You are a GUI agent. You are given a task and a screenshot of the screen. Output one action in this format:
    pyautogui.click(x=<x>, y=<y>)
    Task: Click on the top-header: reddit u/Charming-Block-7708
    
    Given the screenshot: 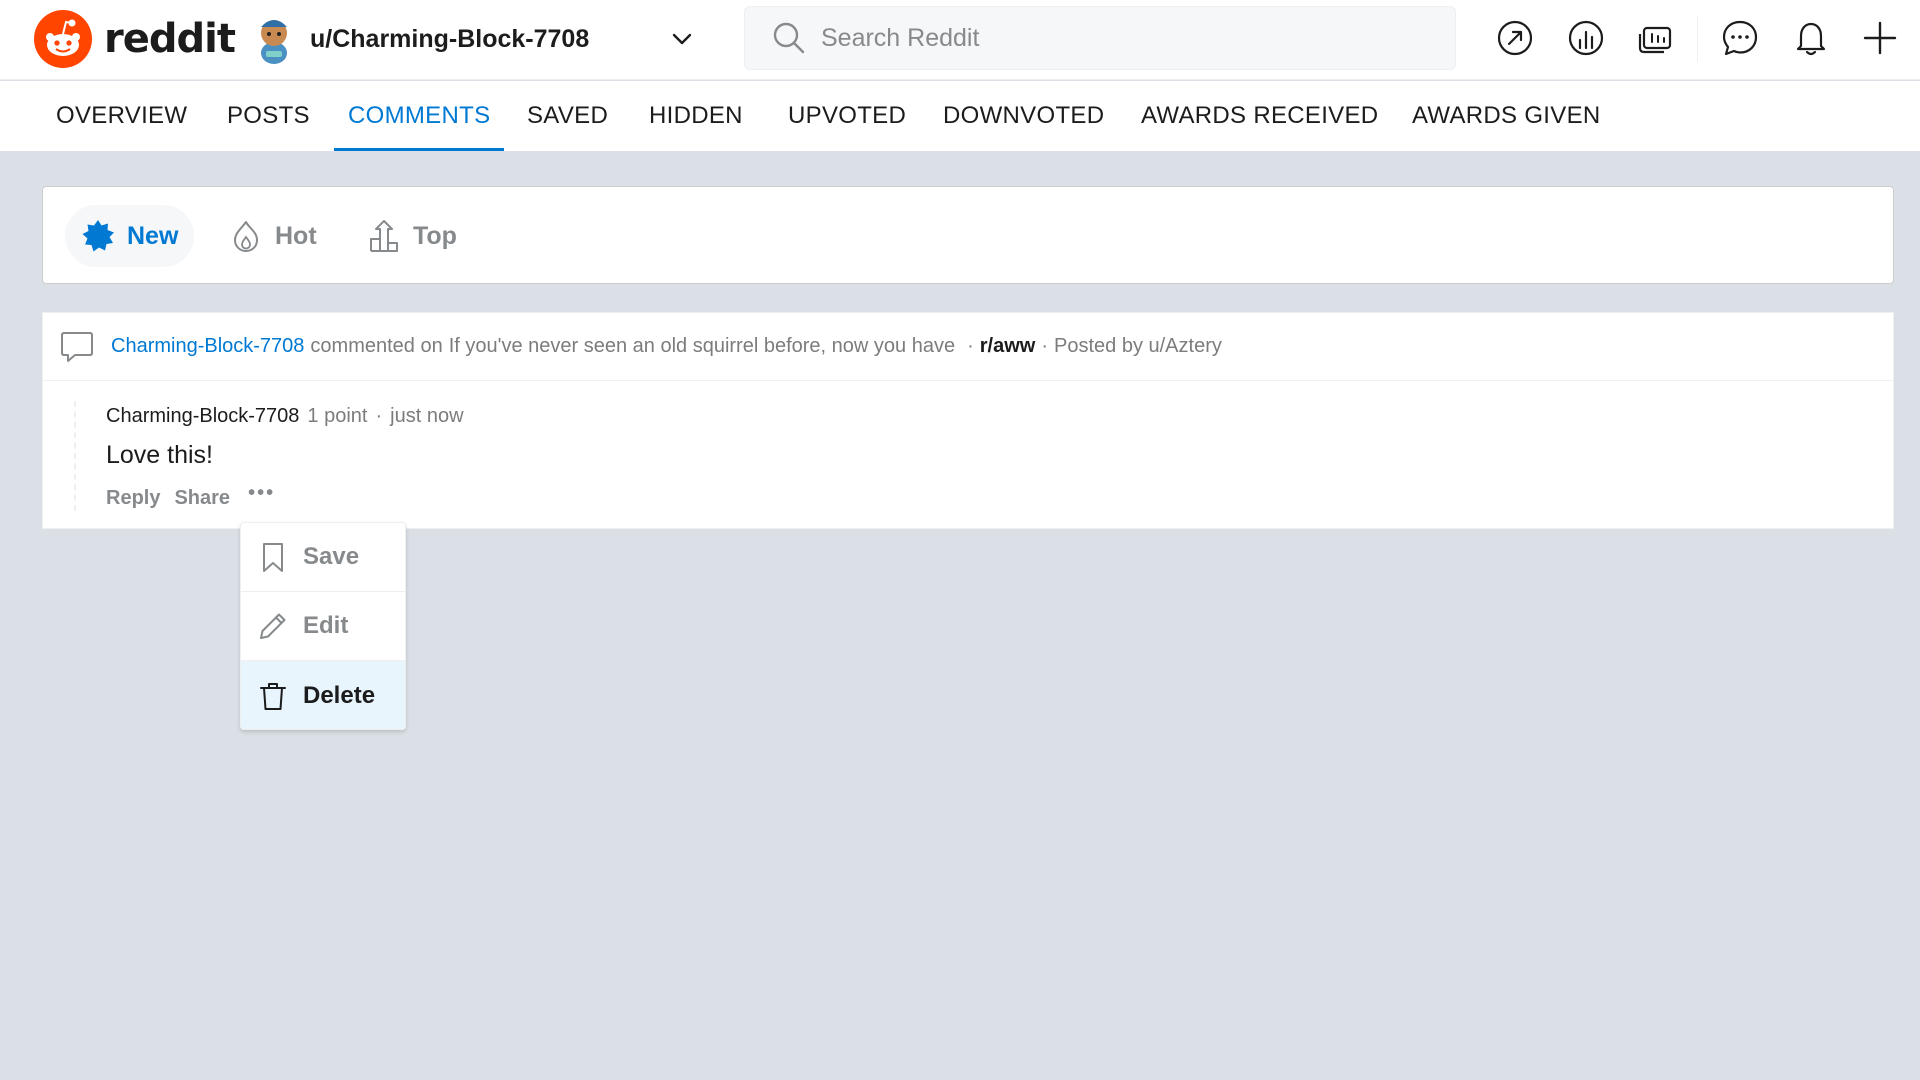 What is the action you would take?
    pyautogui.click(x=960, y=40)
    